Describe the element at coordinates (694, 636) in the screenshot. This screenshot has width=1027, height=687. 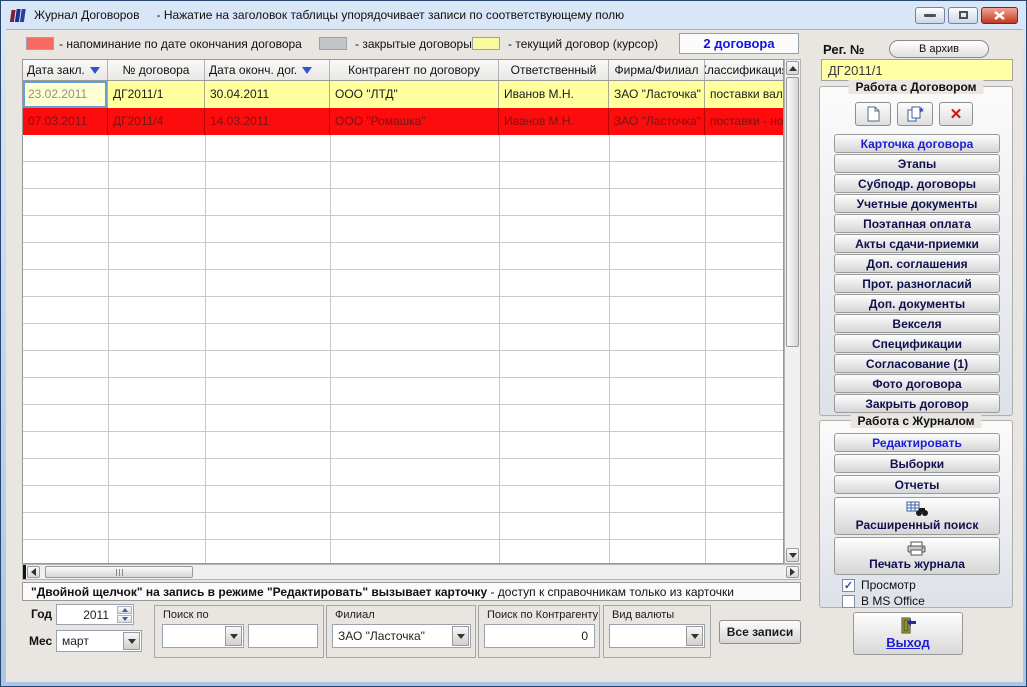
I see `currency-dropdown-button` at that location.